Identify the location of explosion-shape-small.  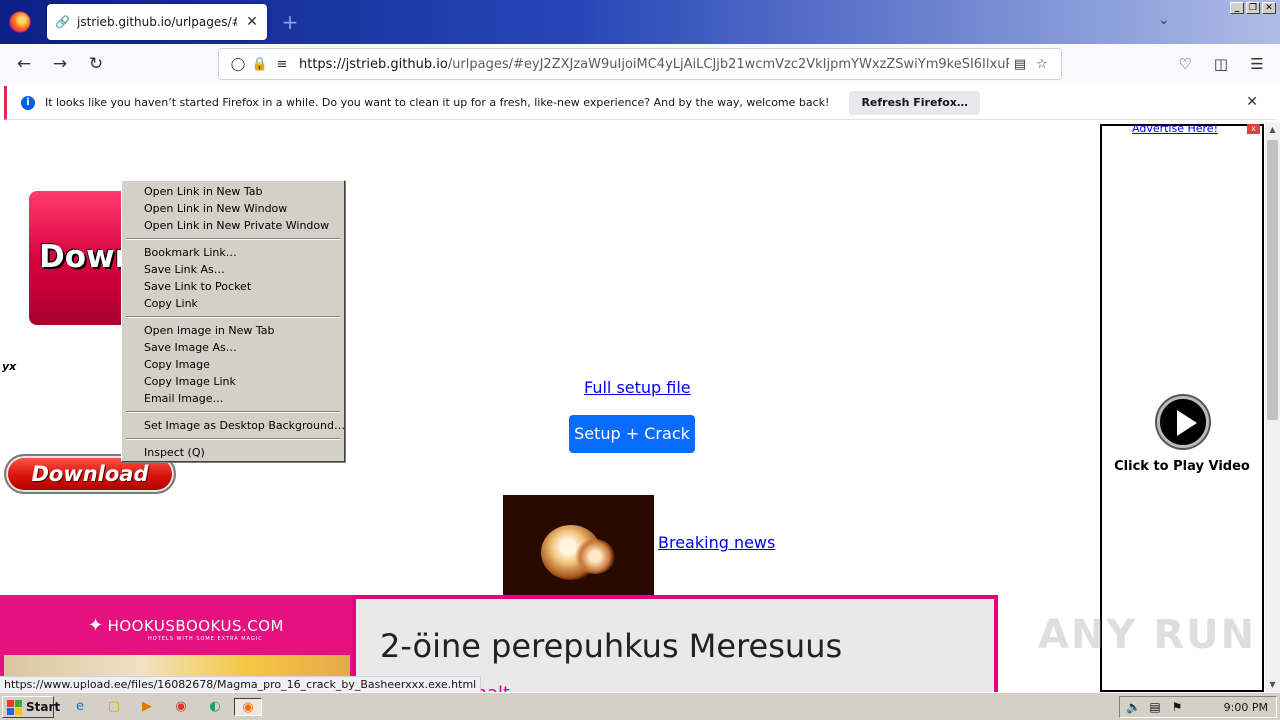
(595, 556).